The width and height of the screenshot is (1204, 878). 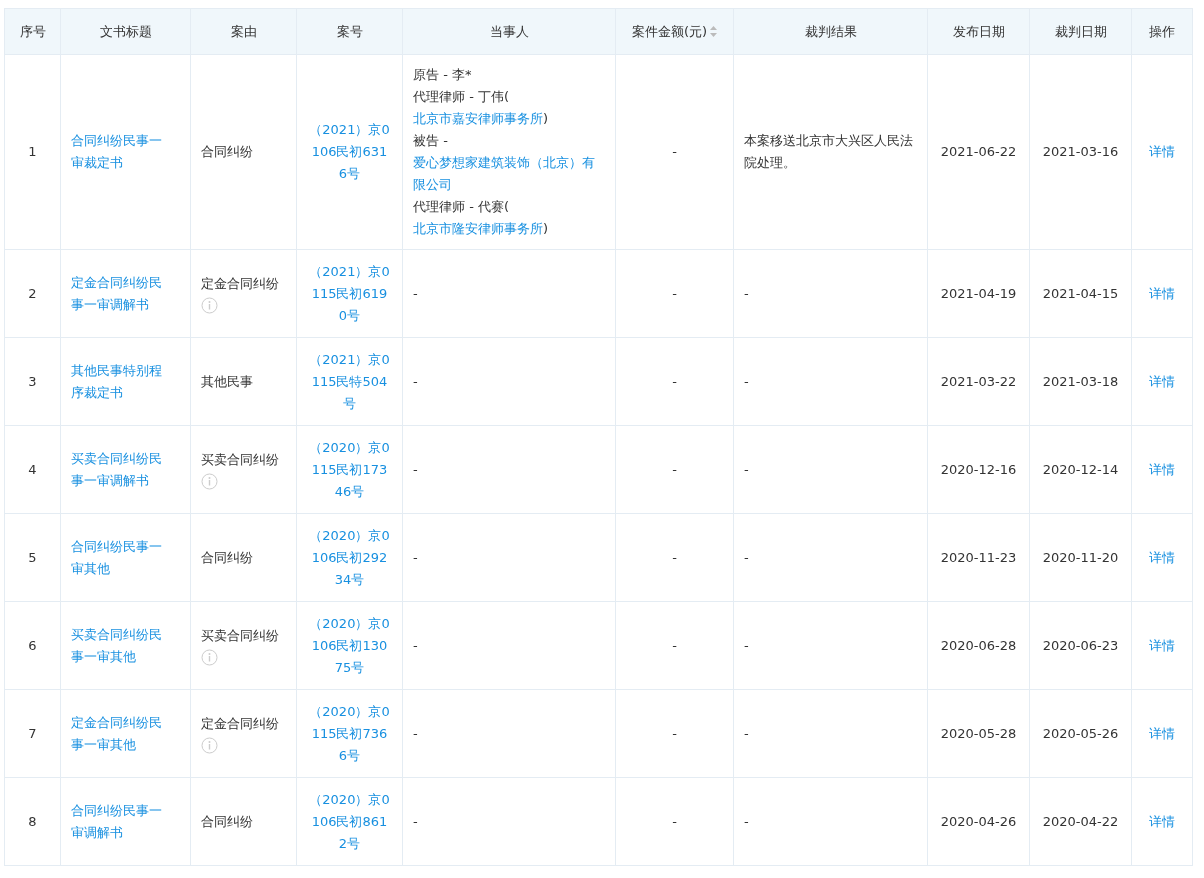 I want to click on column-header: 操作, so click(x=1162, y=31).